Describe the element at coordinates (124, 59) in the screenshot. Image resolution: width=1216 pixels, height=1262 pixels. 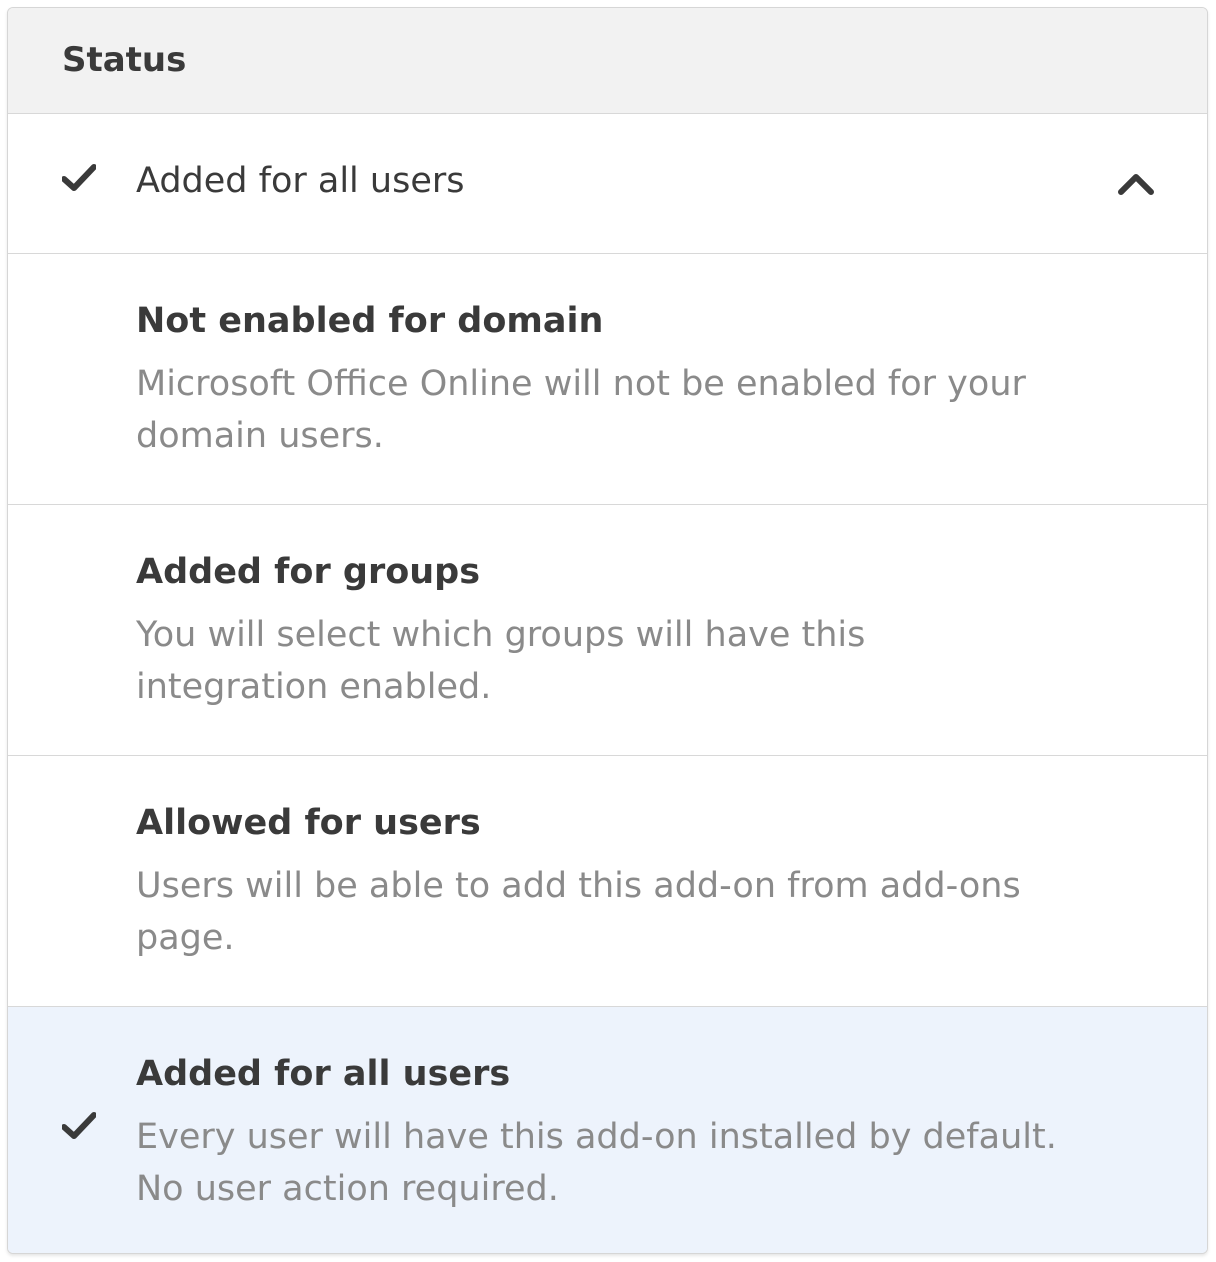
I see `panel-title: Status` at that location.